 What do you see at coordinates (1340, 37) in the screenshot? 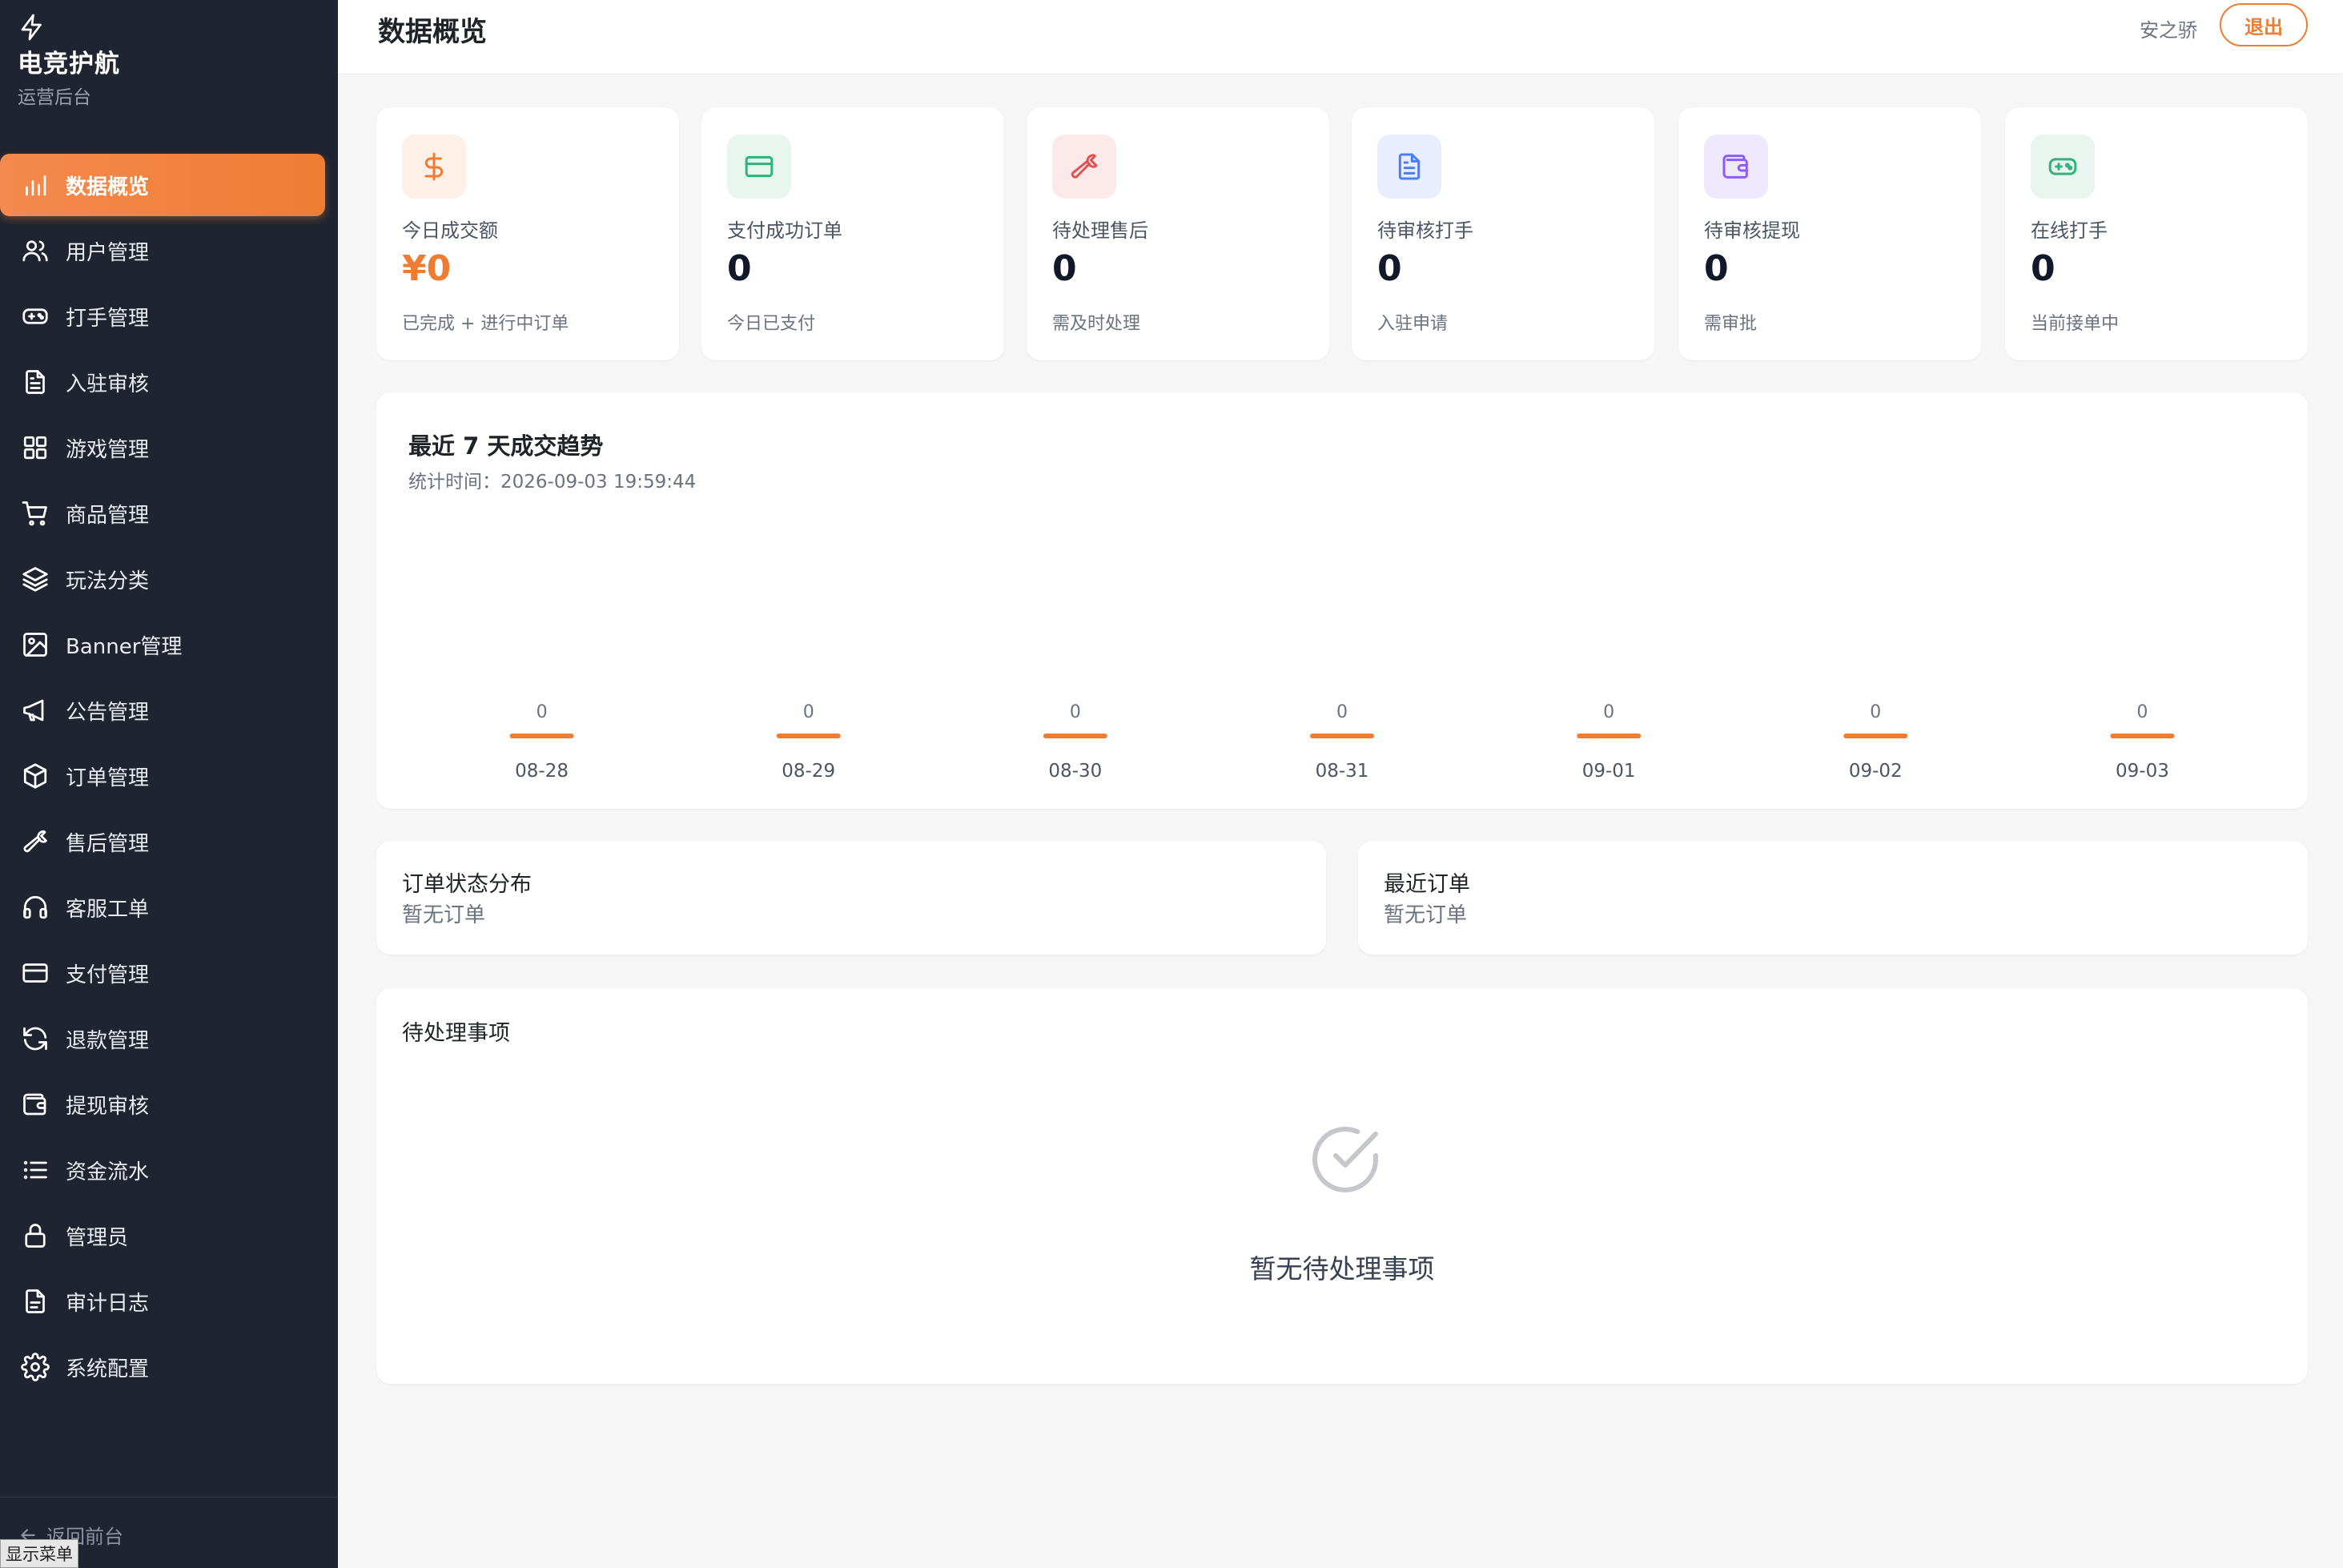
I see `top-header: 数据概览 安之骄 退出` at bounding box center [1340, 37].